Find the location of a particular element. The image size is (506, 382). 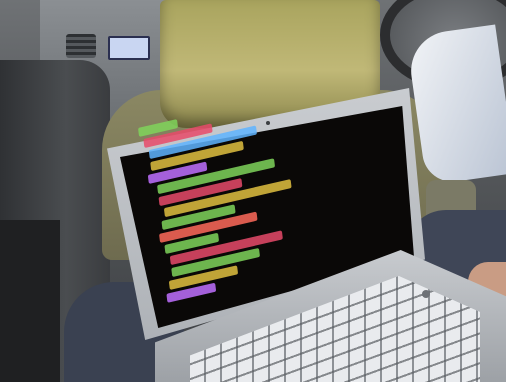

power-button is located at coordinates (426, 294).